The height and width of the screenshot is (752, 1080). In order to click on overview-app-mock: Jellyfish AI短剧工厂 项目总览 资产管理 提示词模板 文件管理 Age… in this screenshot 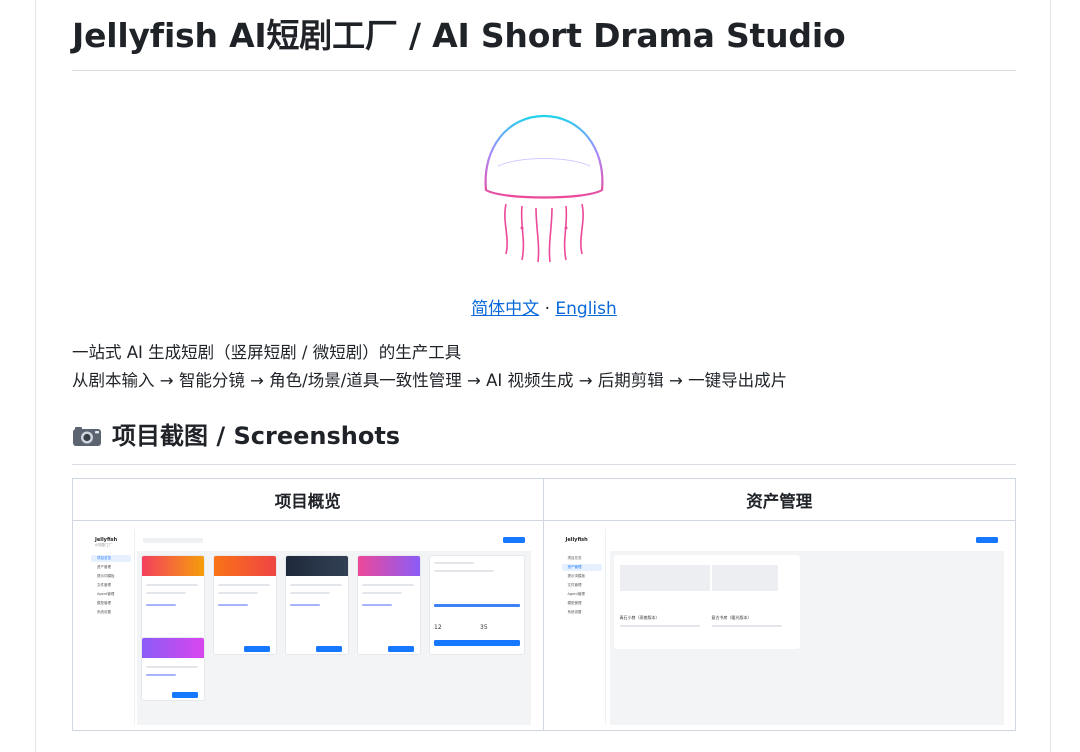, I will do `click(309, 627)`.